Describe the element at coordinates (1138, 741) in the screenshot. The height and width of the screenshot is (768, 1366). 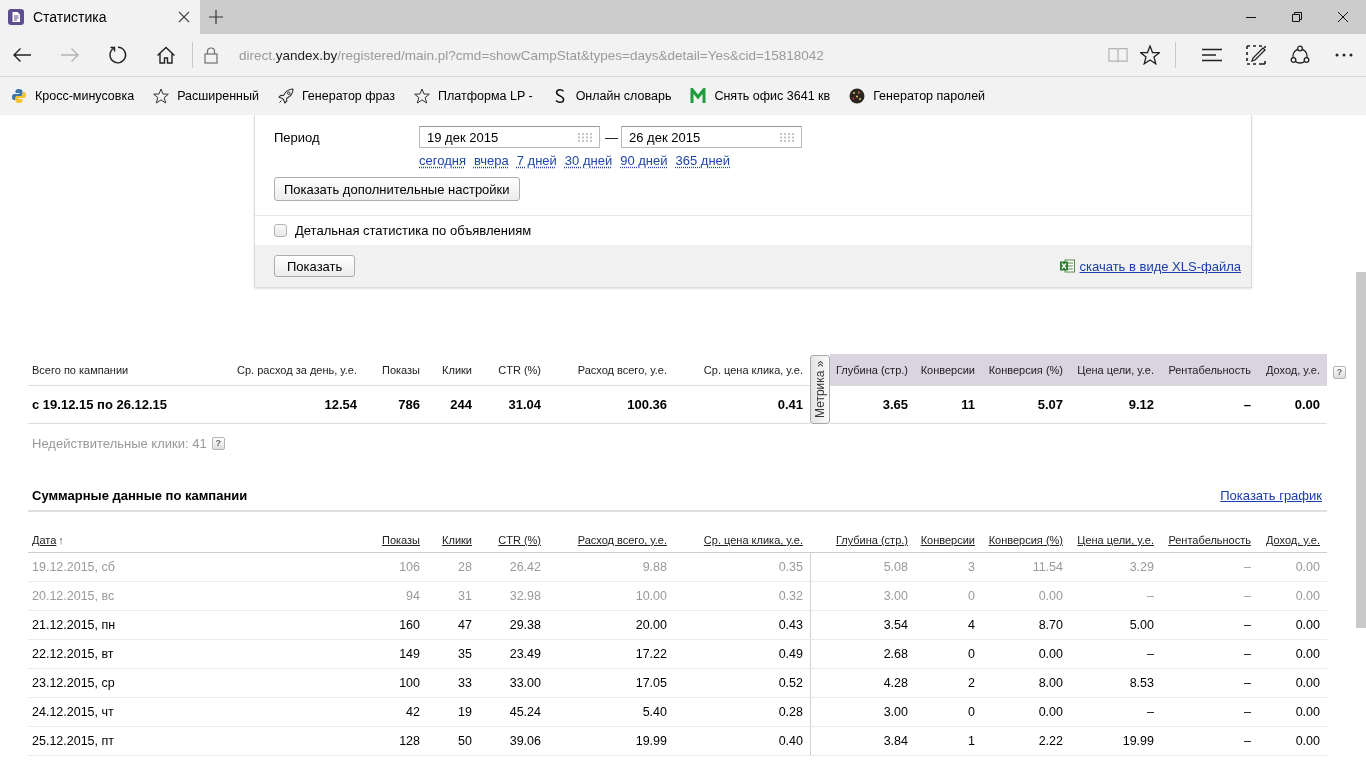
I see `table-cell-text: 19.99` at that location.